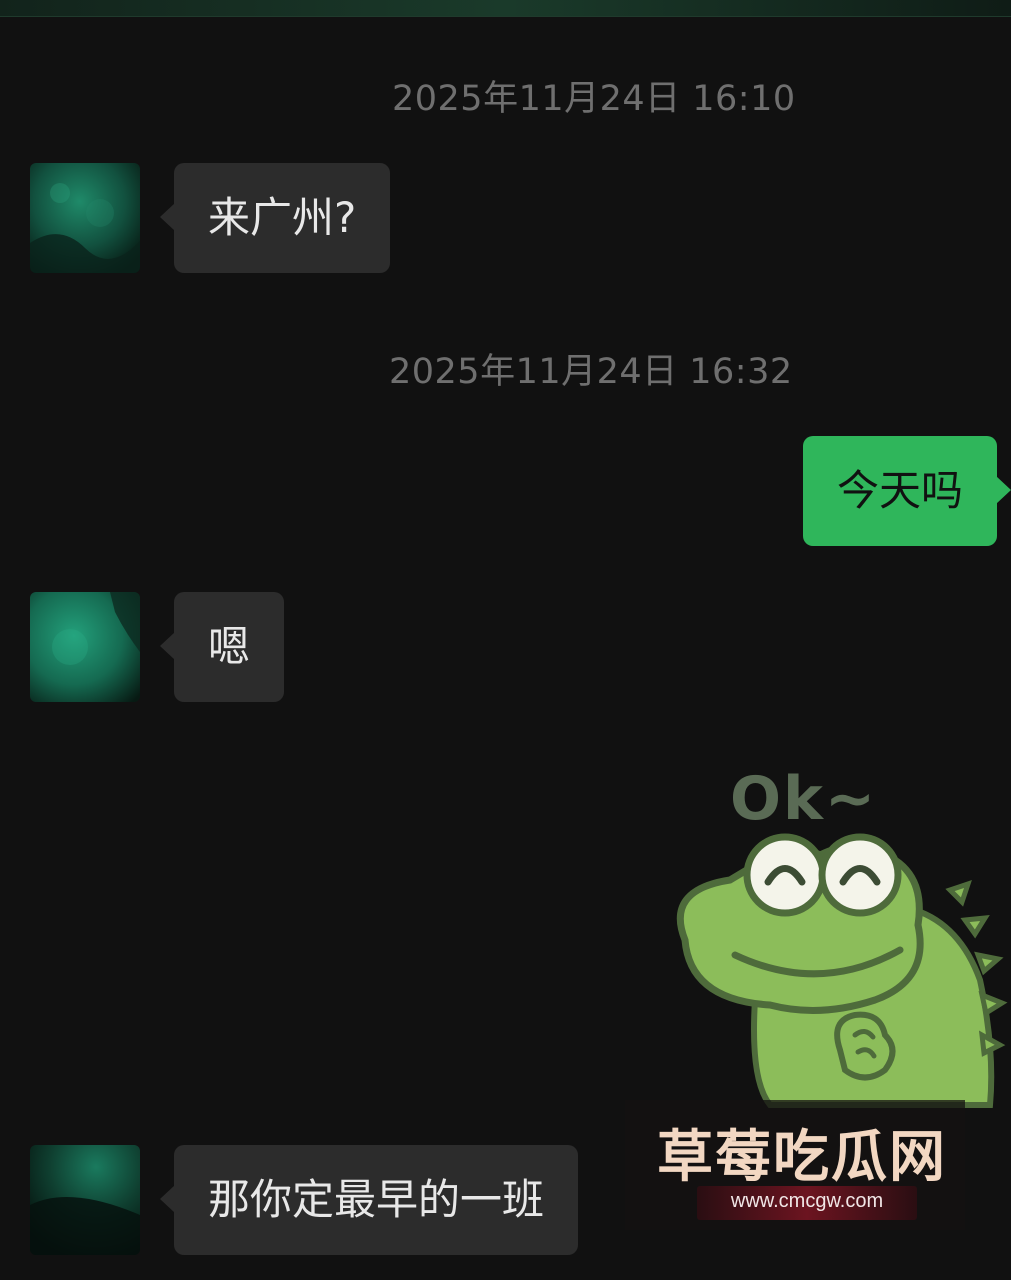  I want to click on incoming-message-bubble: 嗯, so click(222, 647).